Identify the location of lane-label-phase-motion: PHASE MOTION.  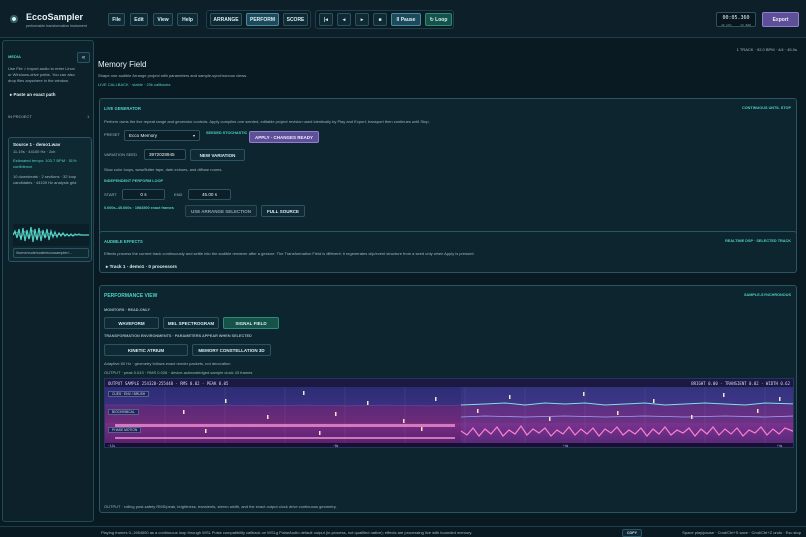
(125, 430).